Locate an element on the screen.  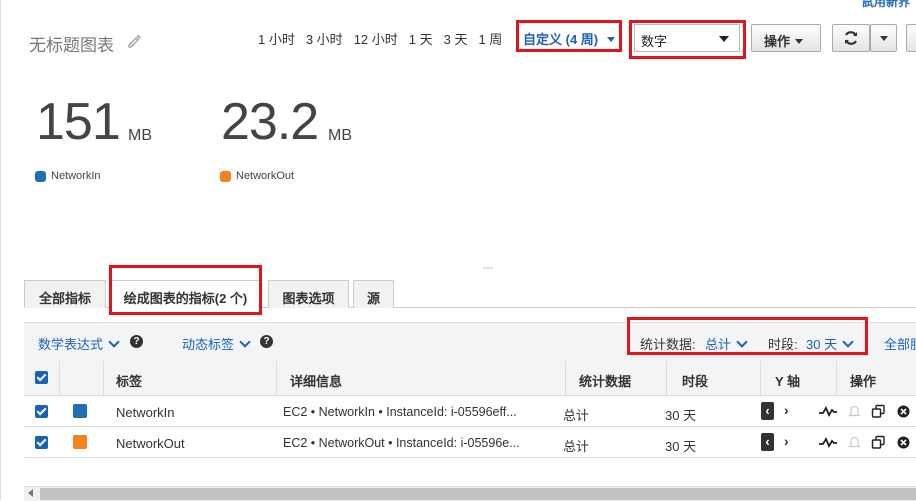
scroll-left-icon is located at coordinates (30, 493).